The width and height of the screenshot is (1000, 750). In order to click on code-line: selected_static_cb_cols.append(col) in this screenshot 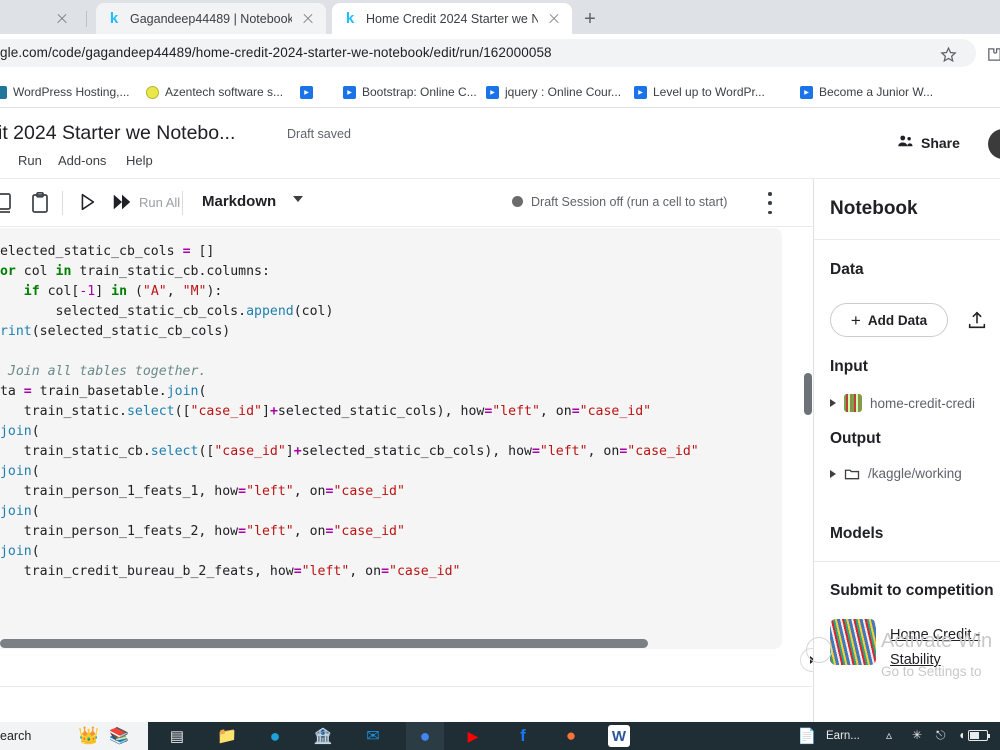, I will do `click(167, 311)`.